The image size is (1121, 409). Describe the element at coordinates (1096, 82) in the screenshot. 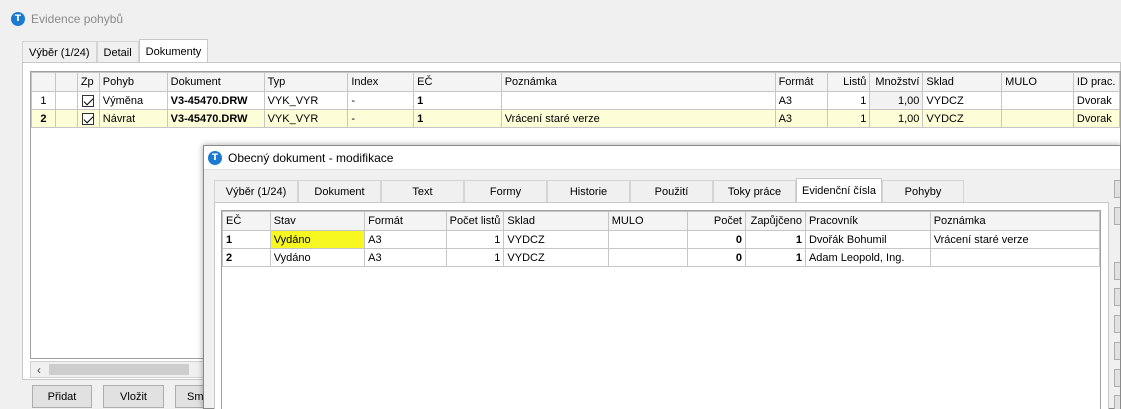

I see `col-header-id-prac: ID prac.` at that location.